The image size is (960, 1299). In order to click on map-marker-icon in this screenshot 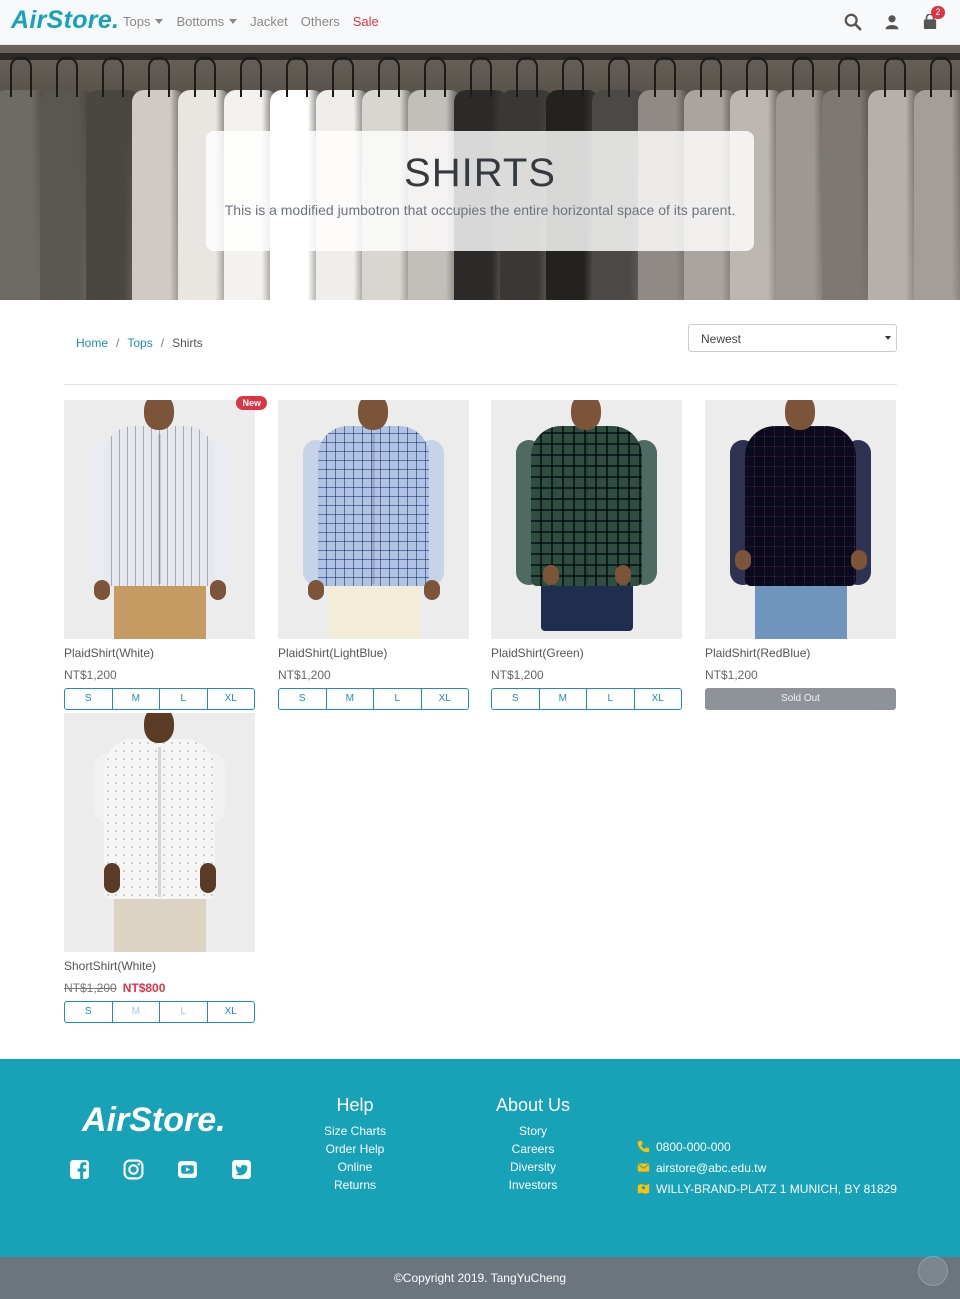, I will do `click(643, 1189)`.